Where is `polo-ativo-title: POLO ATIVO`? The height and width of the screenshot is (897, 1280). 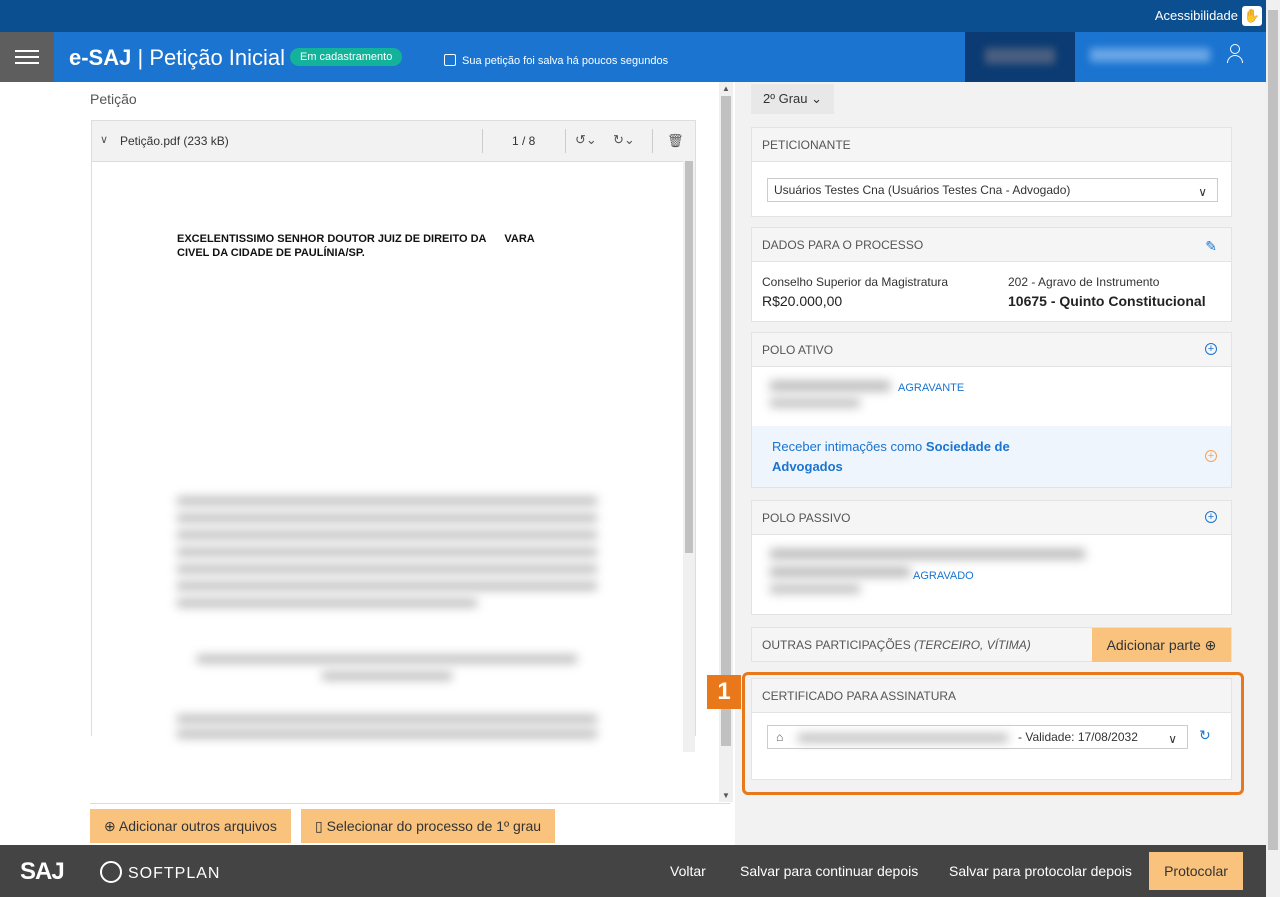
polo-ativo-title: POLO ATIVO is located at coordinates (991, 350).